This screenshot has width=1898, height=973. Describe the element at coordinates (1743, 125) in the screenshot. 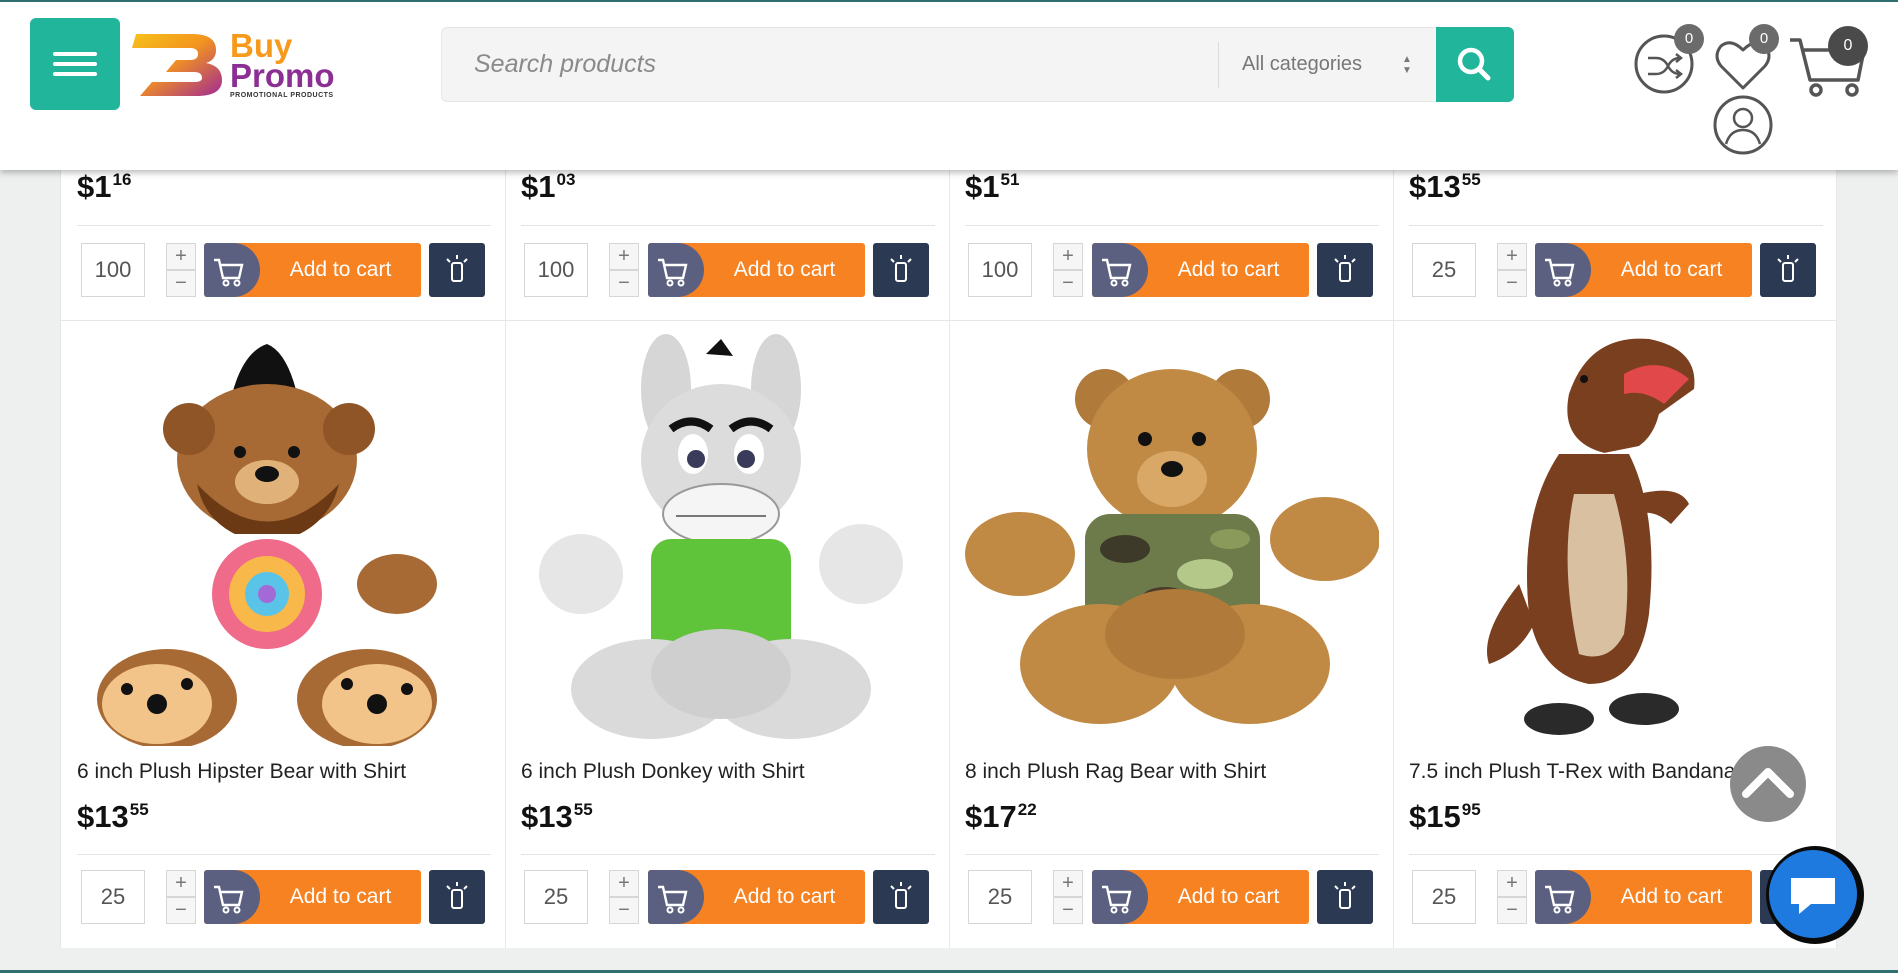

I see `account-button` at that location.